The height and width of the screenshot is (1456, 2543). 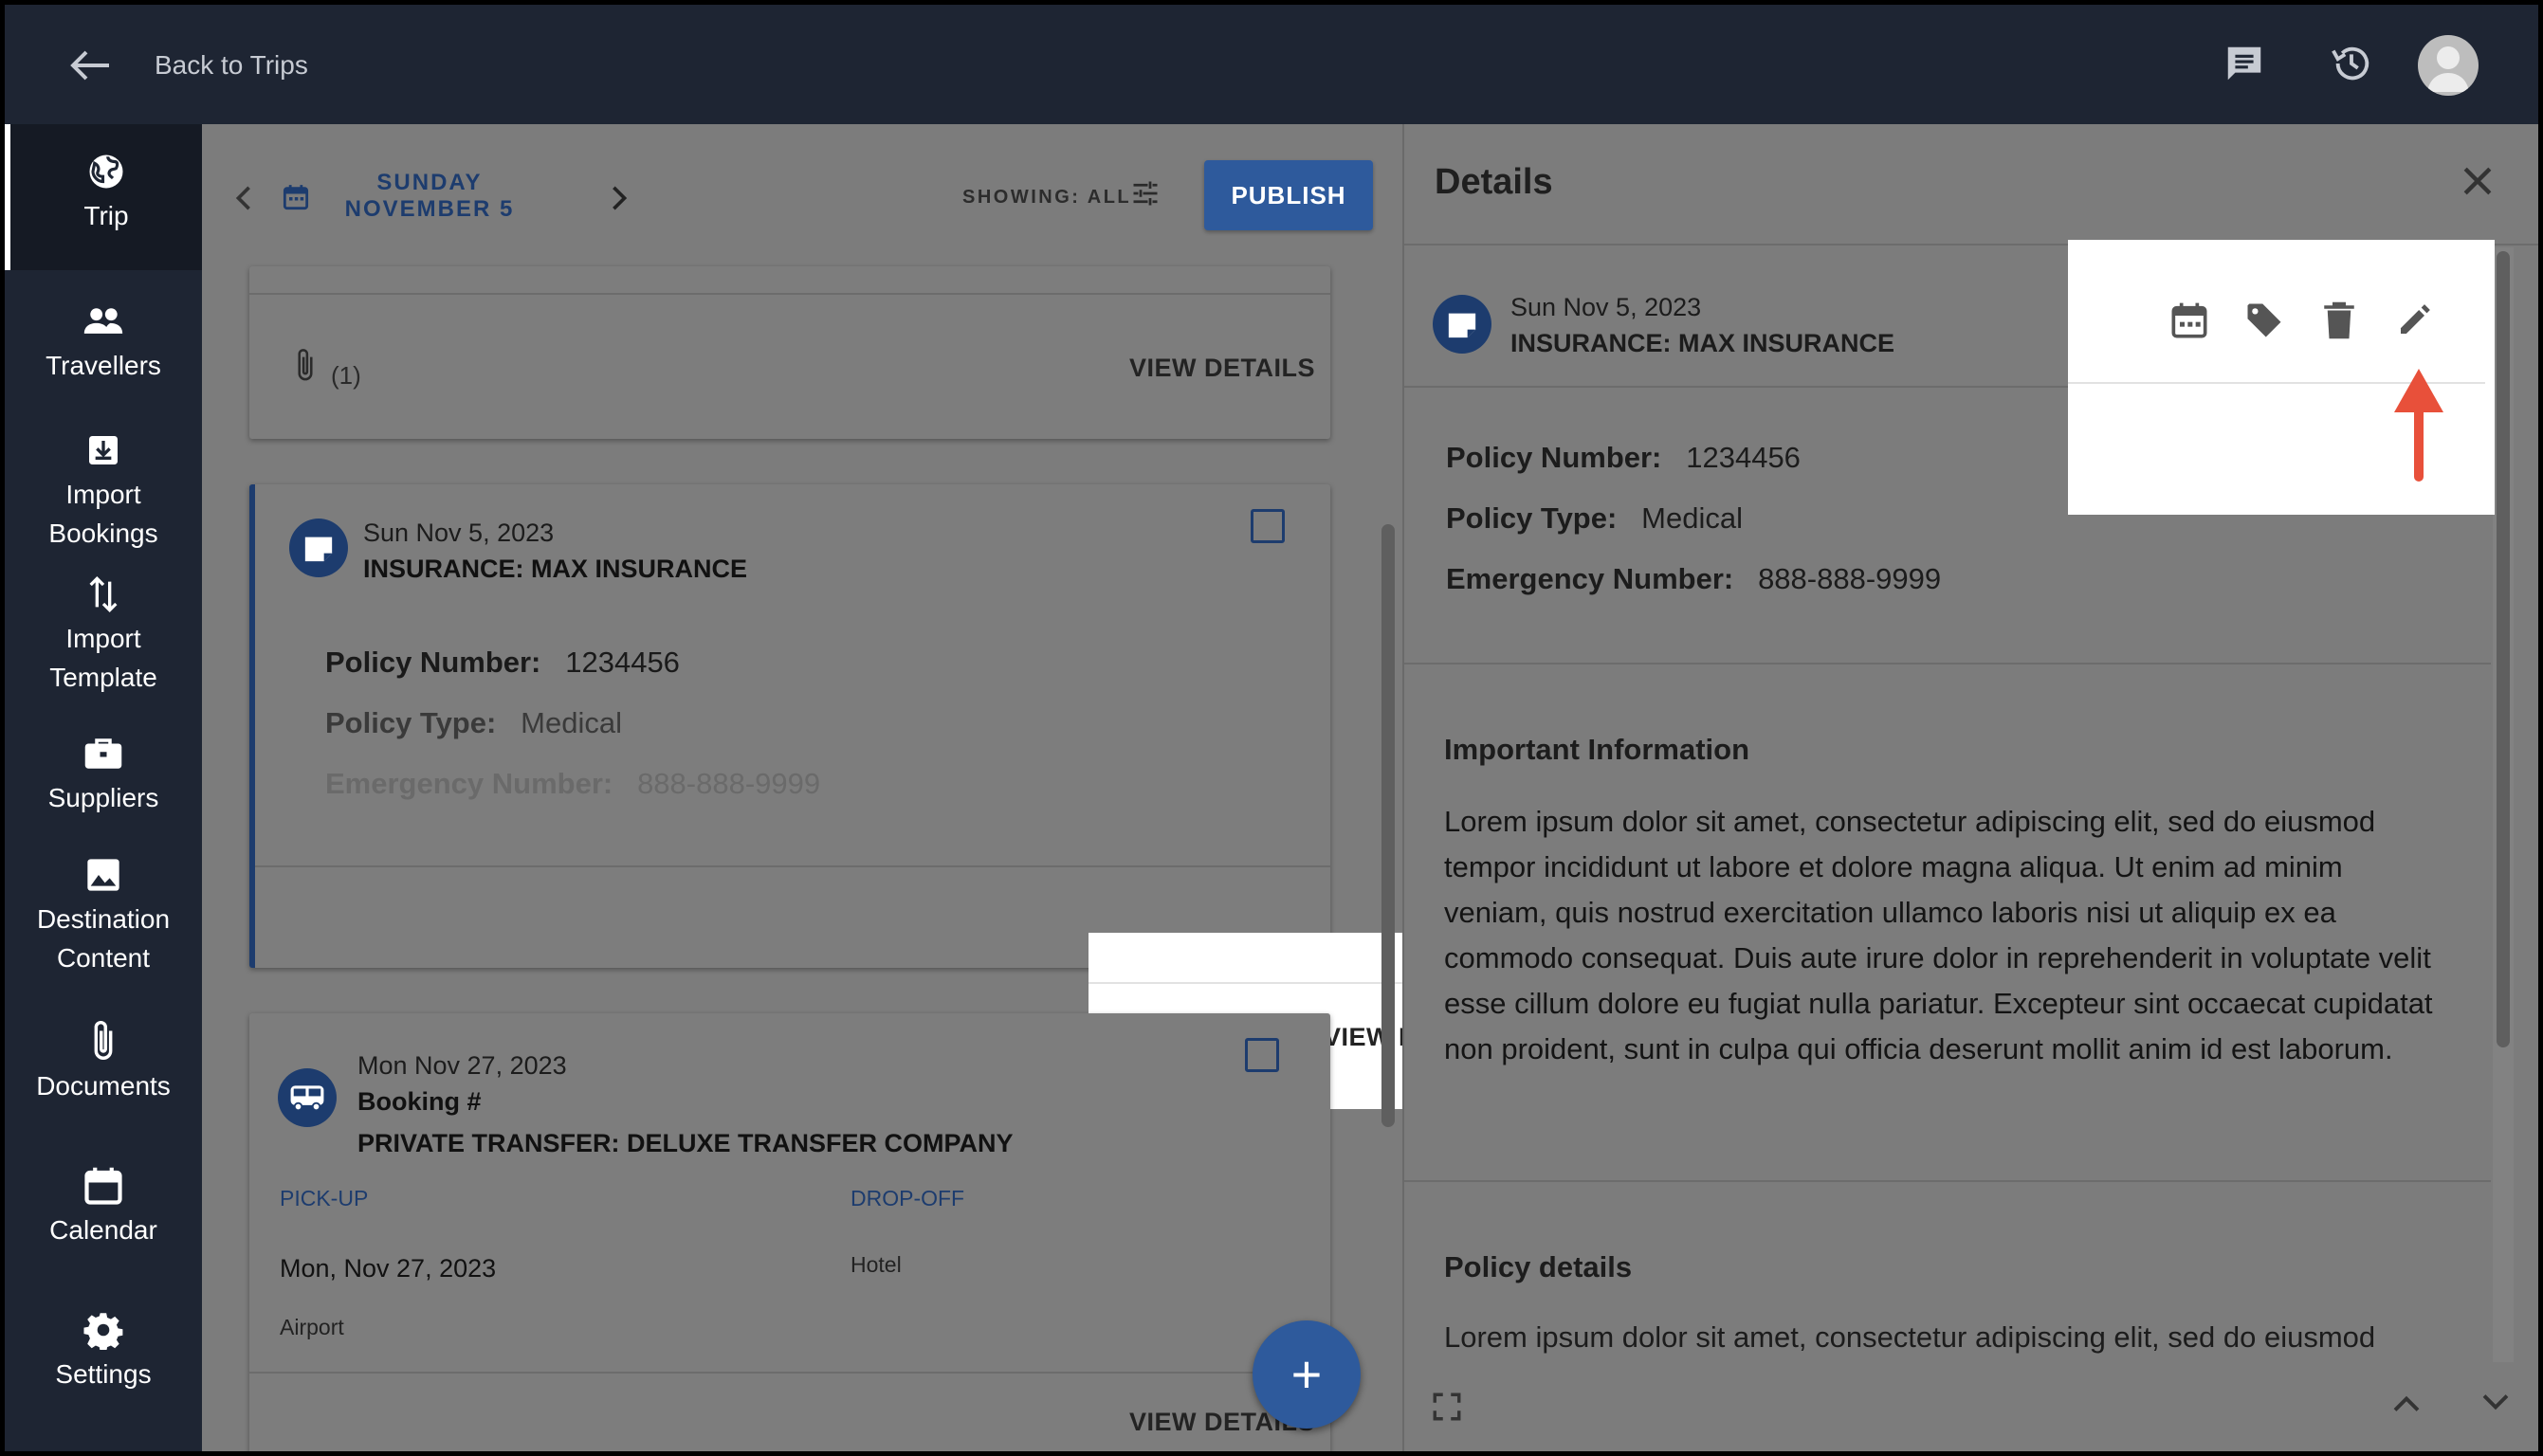 What do you see at coordinates (555, 569) in the screenshot?
I see `card-title: INSURANCE: MAX INSURANCE` at bounding box center [555, 569].